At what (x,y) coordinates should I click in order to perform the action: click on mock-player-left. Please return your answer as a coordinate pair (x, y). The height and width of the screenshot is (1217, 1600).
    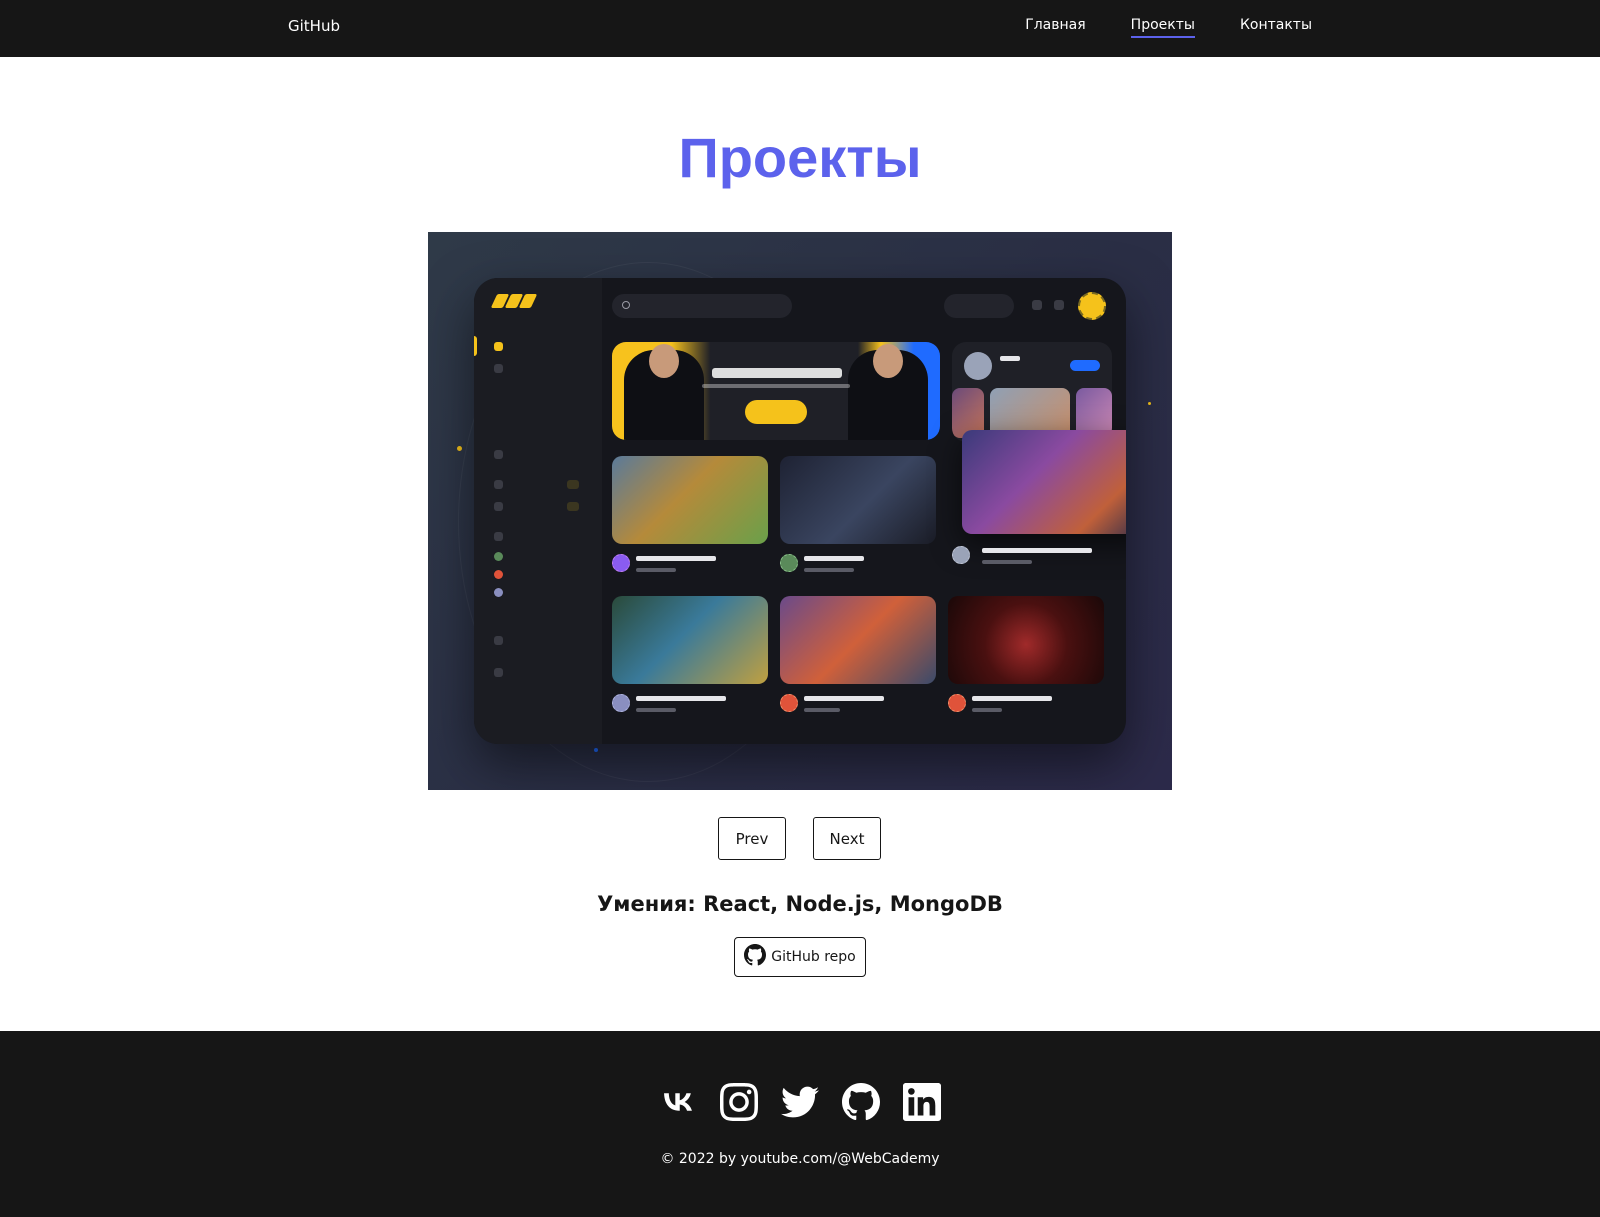
    Looking at the image, I should click on (664, 392).